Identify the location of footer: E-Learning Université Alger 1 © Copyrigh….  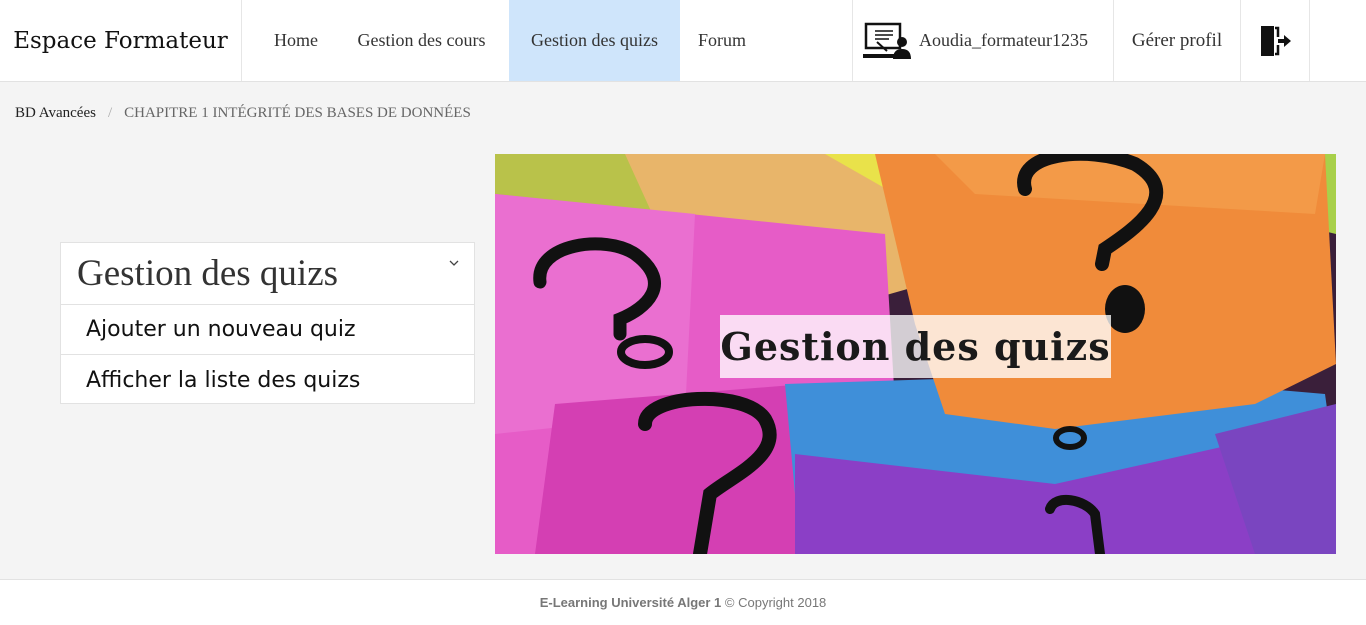
(683, 602).